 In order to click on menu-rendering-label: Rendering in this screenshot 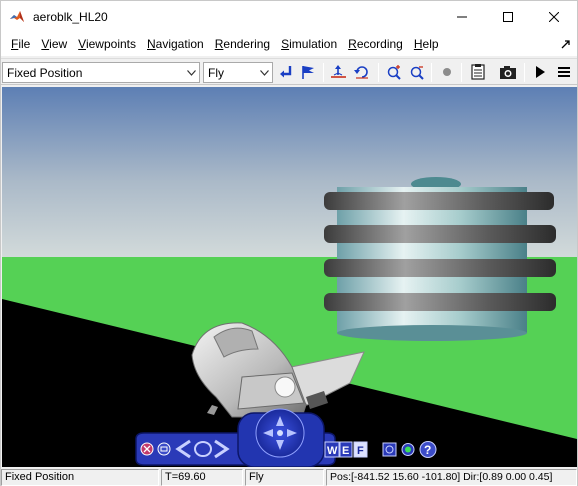, I will do `click(242, 44)`.